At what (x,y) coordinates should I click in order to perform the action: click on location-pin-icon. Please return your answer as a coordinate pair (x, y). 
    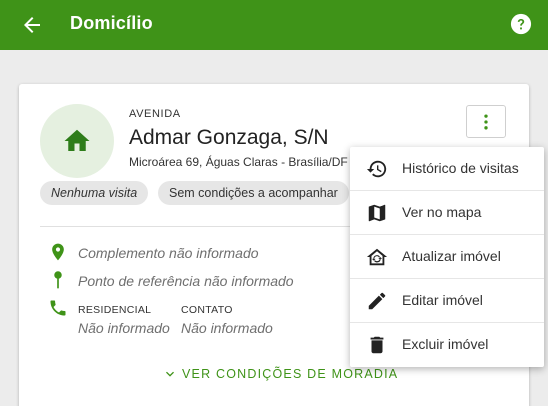
    Looking at the image, I should click on (58, 252).